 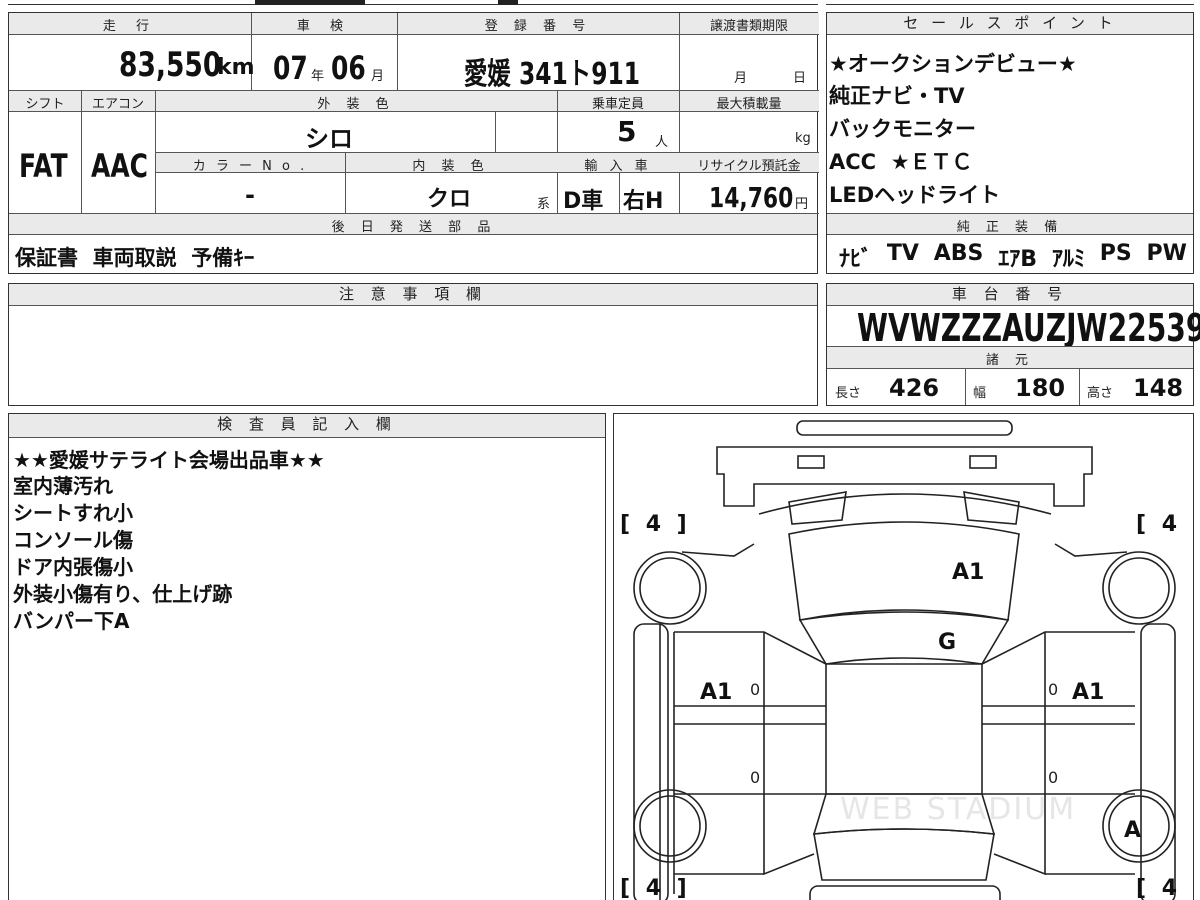 I want to click on sales-line-2: 純正ナビ・TV, so click(x=897, y=96).